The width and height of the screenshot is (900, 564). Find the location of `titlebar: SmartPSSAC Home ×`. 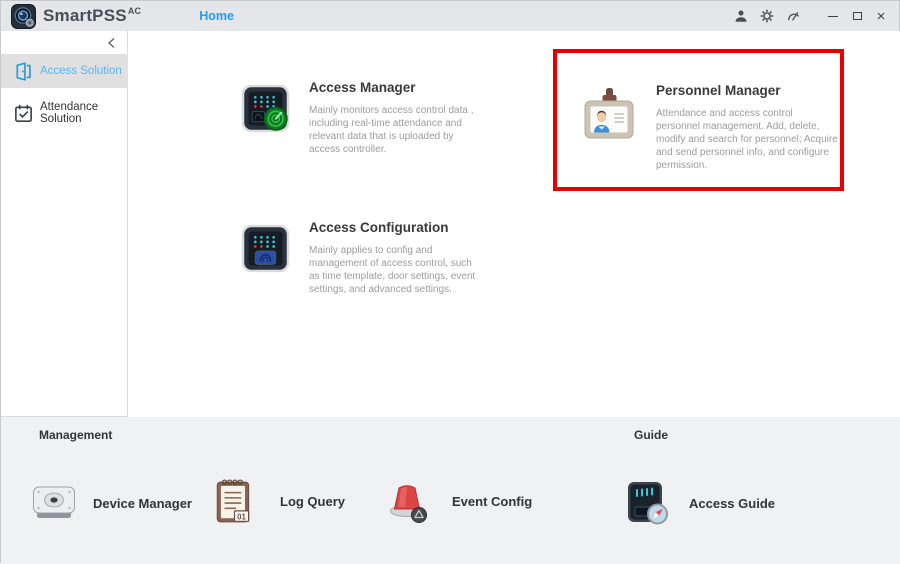

titlebar: SmartPSSAC Home × is located at coordinates (450, 16).